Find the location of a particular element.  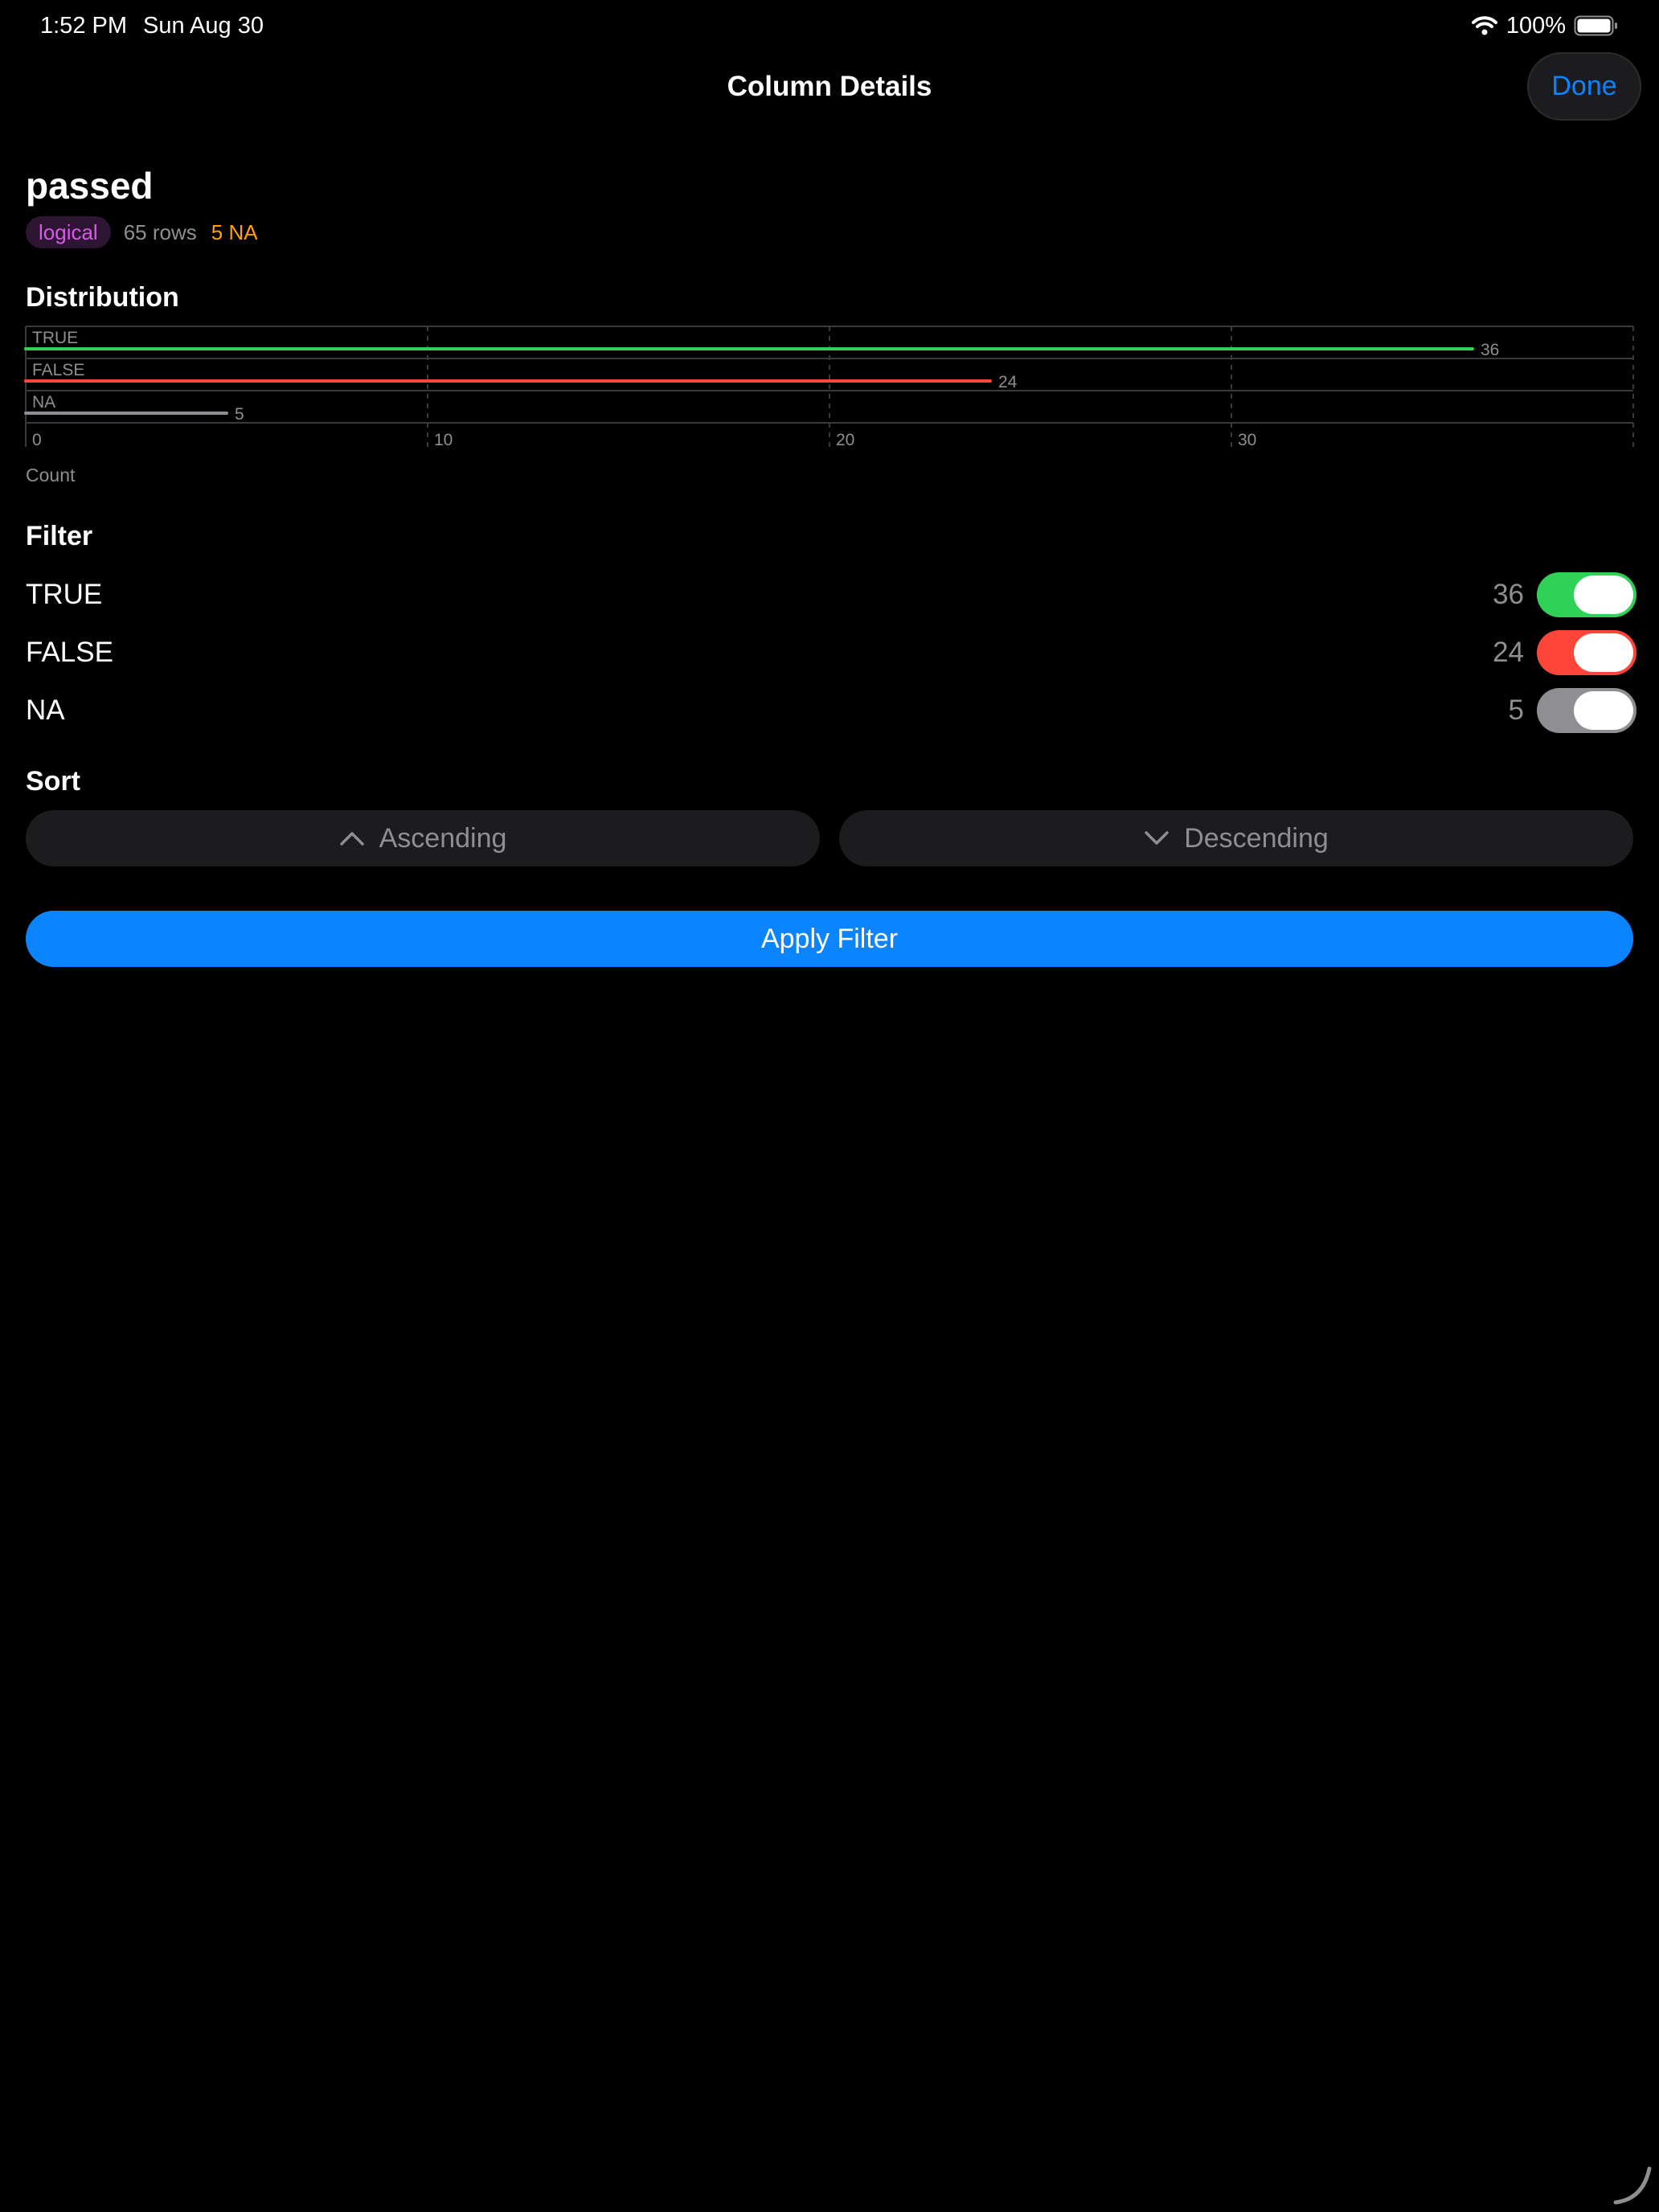

sort-descending-button: Descending is located at coordinates (1236, 838).